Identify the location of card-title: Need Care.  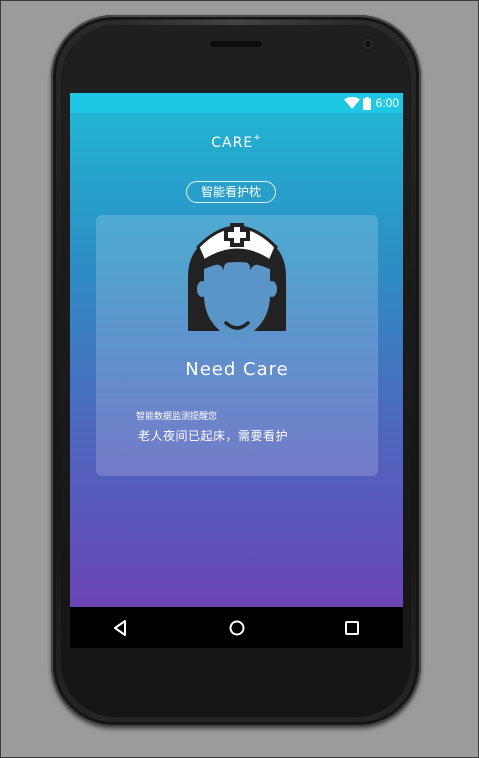
(237, 369).